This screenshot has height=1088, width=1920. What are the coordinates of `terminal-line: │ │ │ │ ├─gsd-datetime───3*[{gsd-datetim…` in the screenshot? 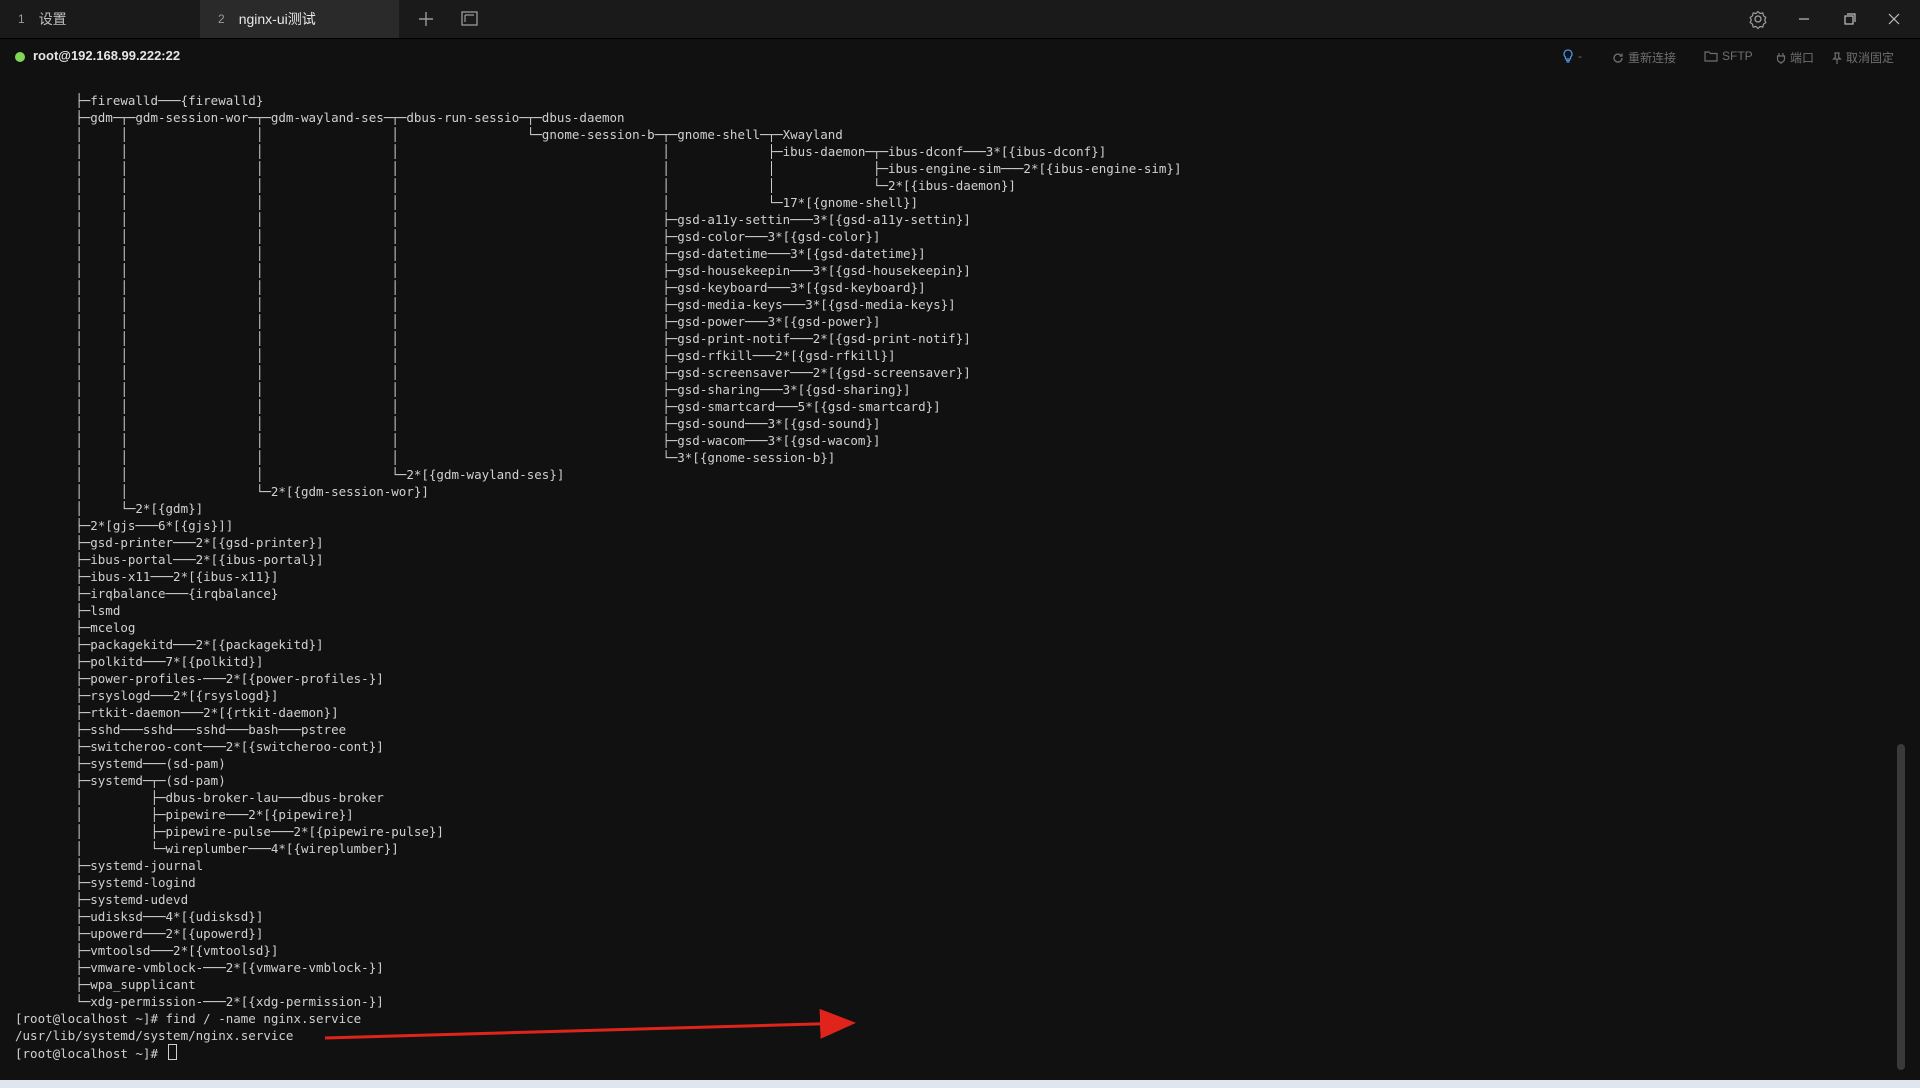 It's located at (470, 253).